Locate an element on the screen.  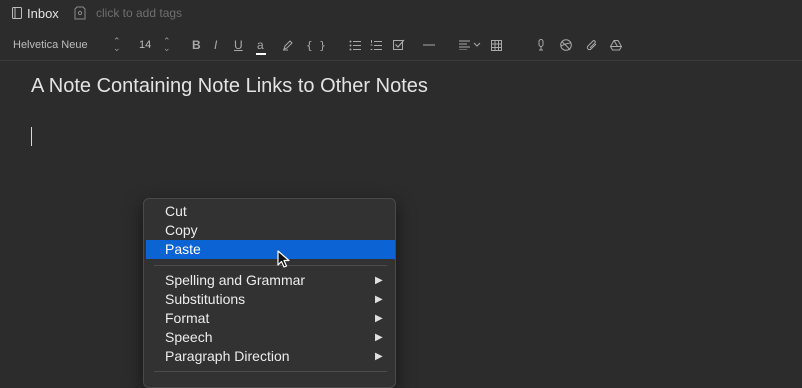
table-icon is located at coordinates (496, 45).